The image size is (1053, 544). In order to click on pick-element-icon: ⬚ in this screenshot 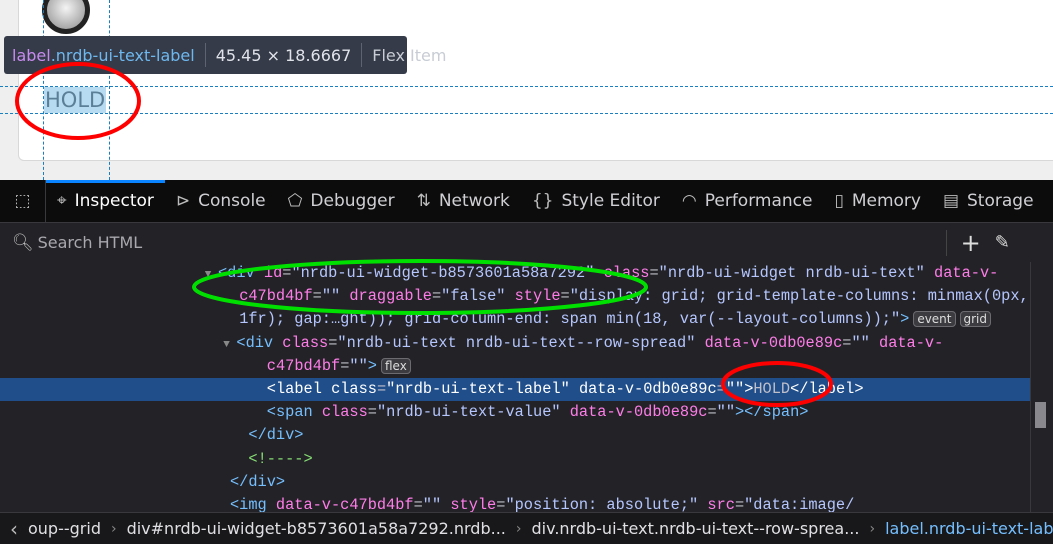, I will do `click(22, 201)`.